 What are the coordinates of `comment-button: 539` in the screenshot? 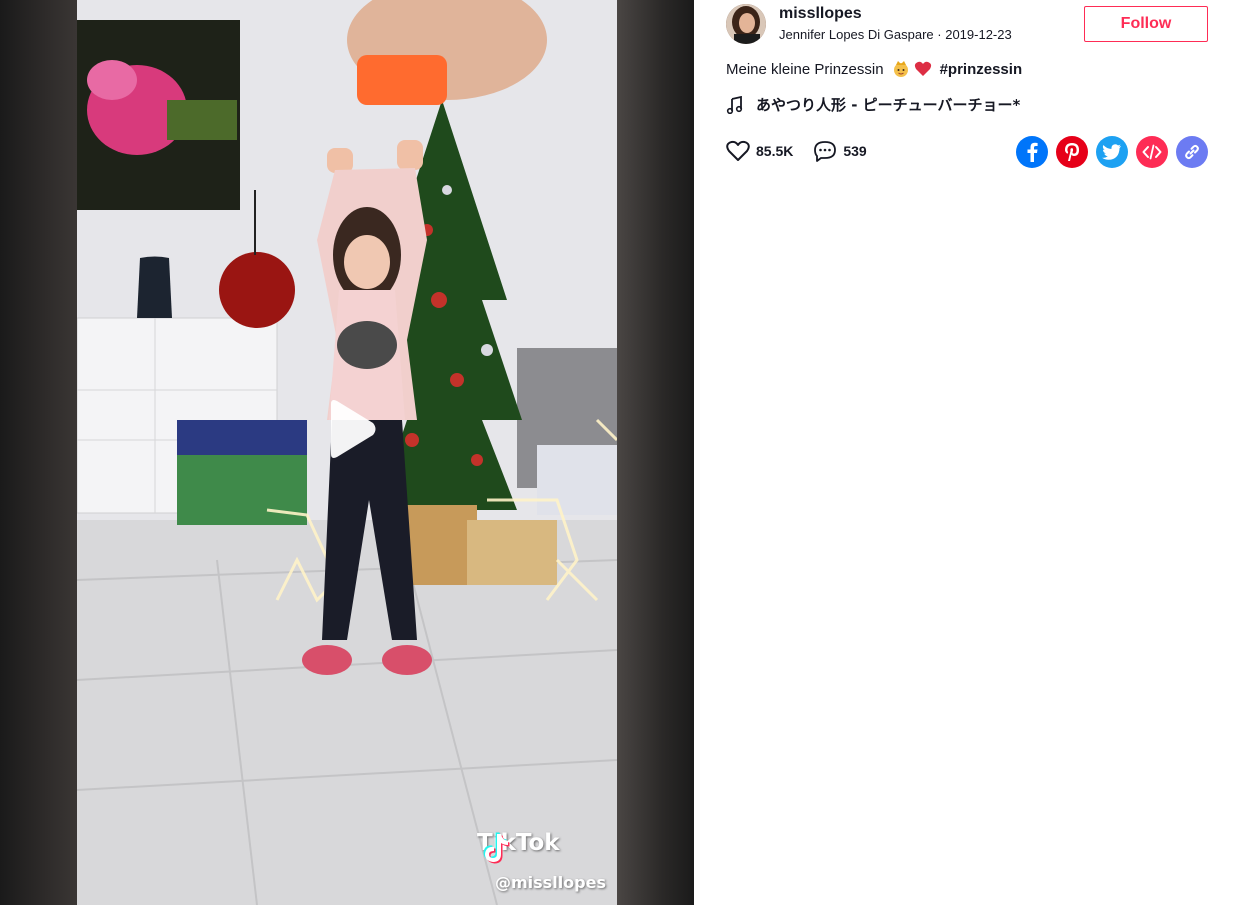 It's located at (840, 151).